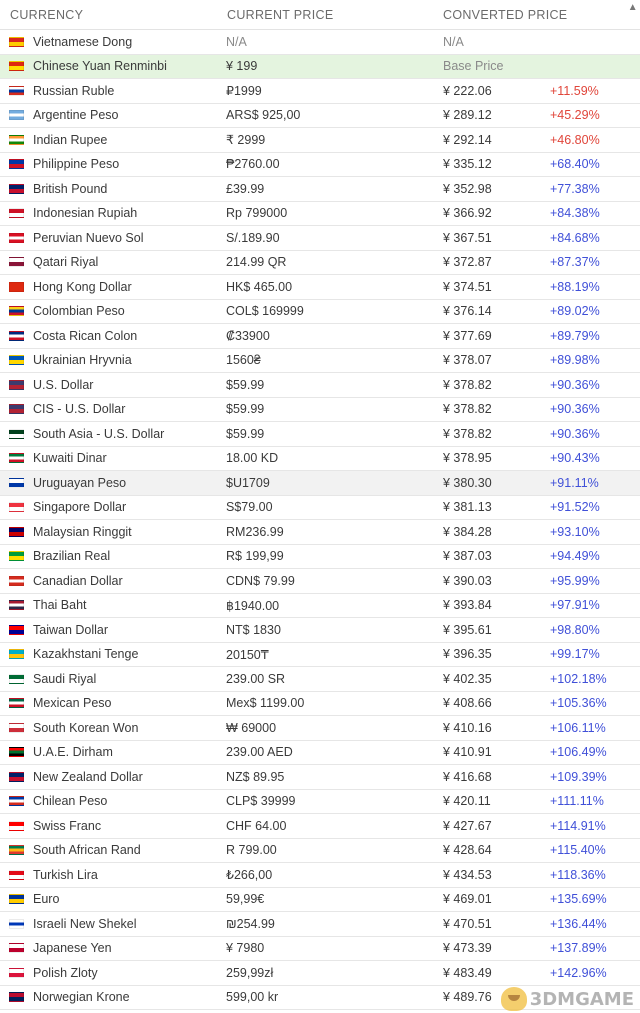 This screenshot has height=1013, width=640. What do you see at coordinates (320, 410) in the screenshot?
I see `table-row: CIS - U.S. Dollar $59.99 ¥ 378.82 +90.36%` at bounding box center [320, 410].